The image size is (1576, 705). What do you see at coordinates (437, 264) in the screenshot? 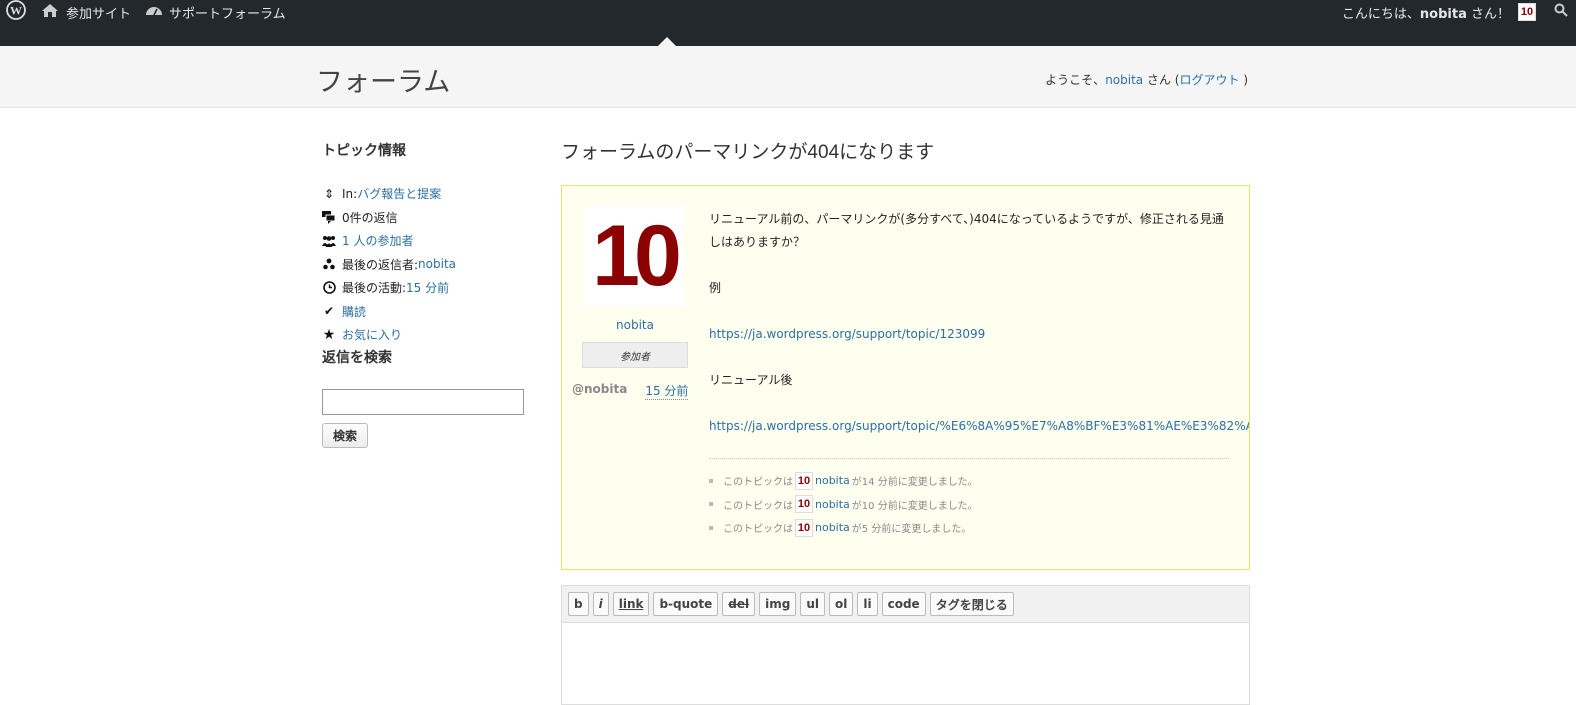
I see `last-reply-user-link: nobita` at bounding box center [437, 264].